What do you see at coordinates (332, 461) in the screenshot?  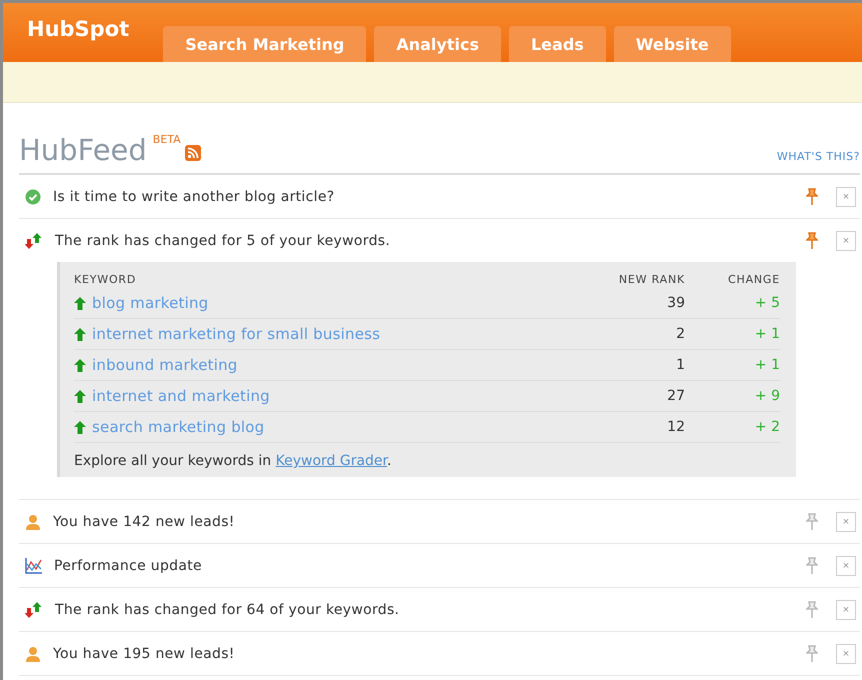 I see `keyword-grader-link: Keyword Grader` at bounding box center [332, 461].